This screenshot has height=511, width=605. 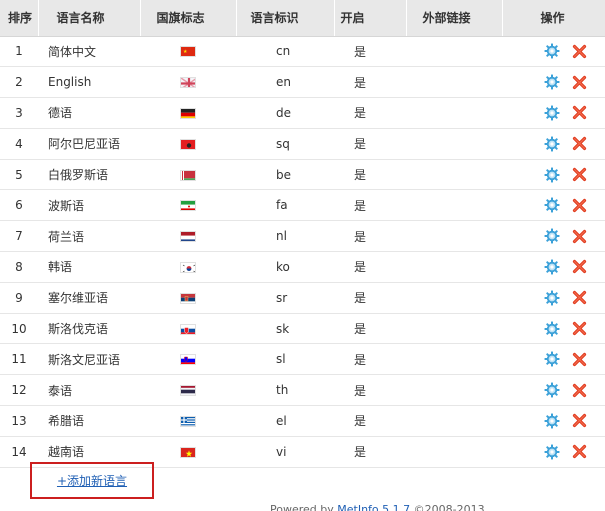 I want to click on table-row: 4 阿尔巴尼亚语 sq 是, so click(x=302, y=144).